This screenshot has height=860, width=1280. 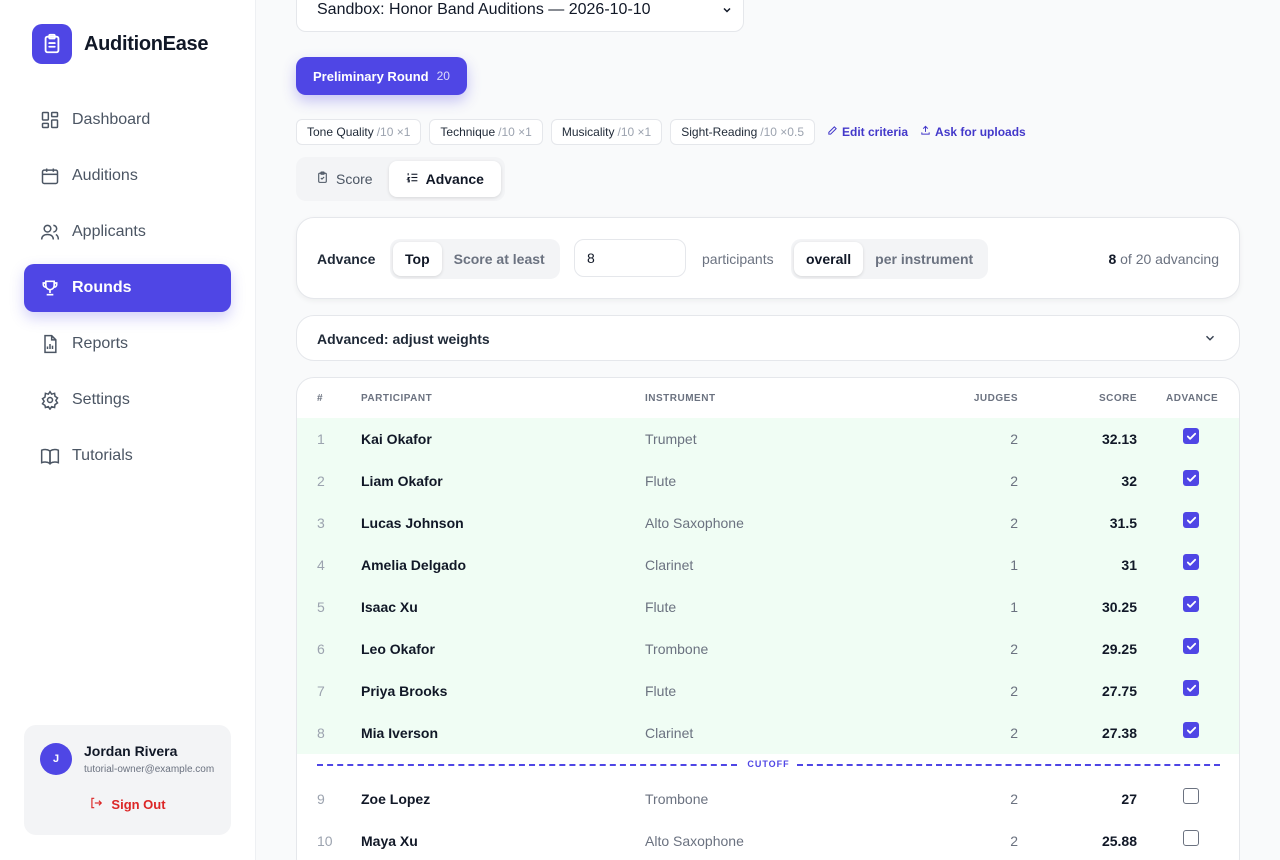 What do you see at coordinates (50, 176) in the screenshot?
I see `calendar-icon` at bounding box center [50, 176].